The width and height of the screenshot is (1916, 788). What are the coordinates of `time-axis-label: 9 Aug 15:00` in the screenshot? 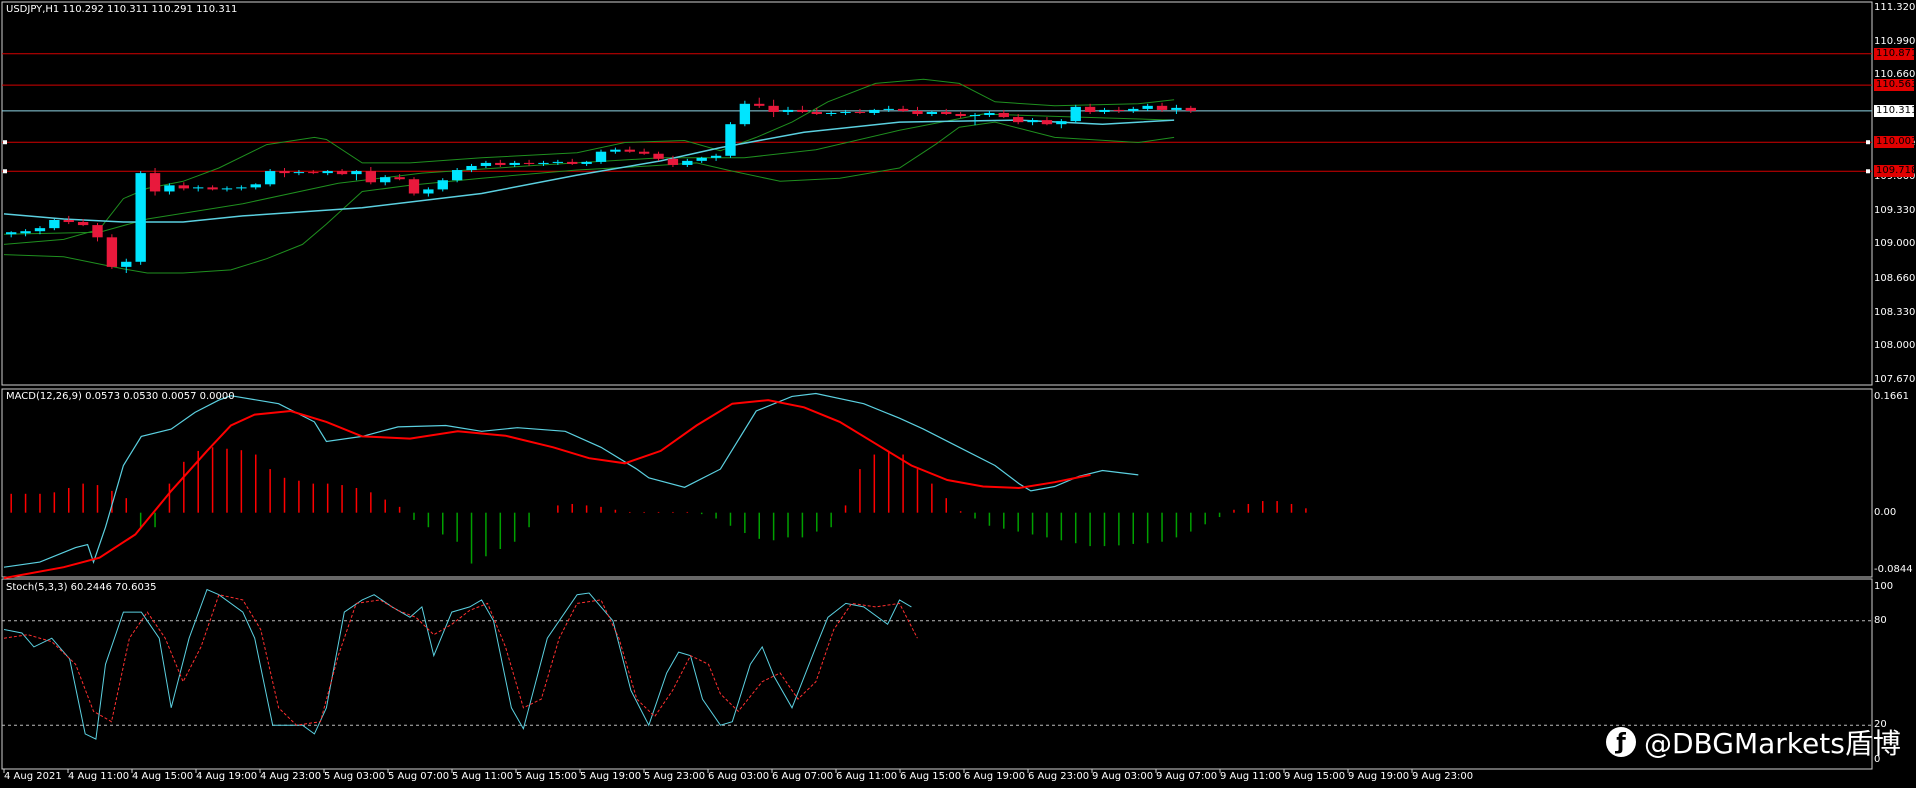 It's located at (1315, 776).